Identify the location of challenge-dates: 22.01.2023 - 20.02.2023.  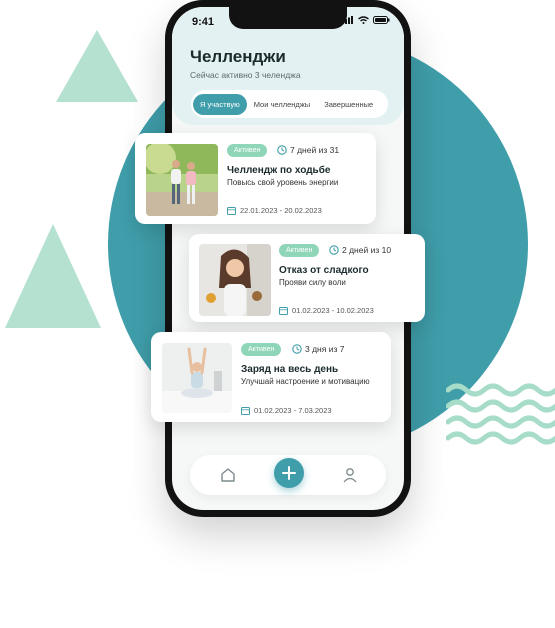
(274, 210).